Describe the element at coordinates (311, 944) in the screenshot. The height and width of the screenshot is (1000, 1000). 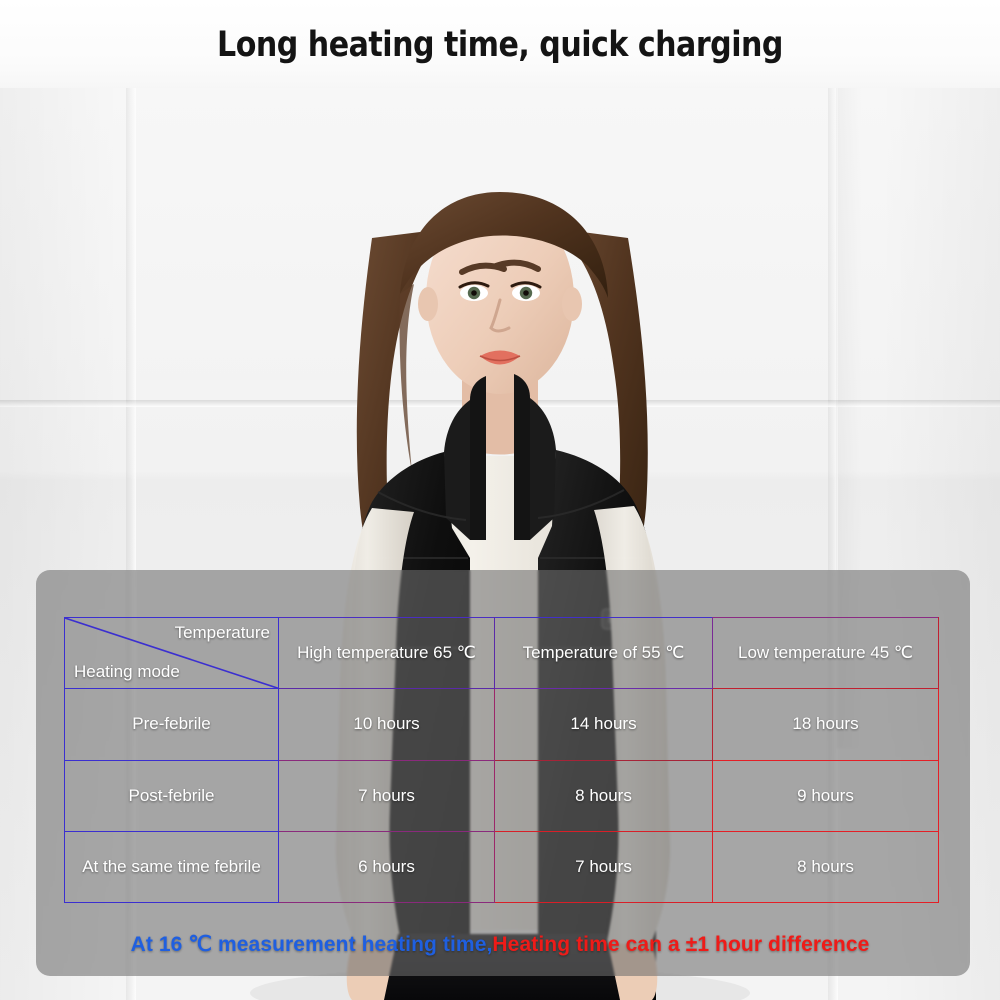
I see `measurement-note-blue: At 16 ℃ measurement heating time,` at that location.